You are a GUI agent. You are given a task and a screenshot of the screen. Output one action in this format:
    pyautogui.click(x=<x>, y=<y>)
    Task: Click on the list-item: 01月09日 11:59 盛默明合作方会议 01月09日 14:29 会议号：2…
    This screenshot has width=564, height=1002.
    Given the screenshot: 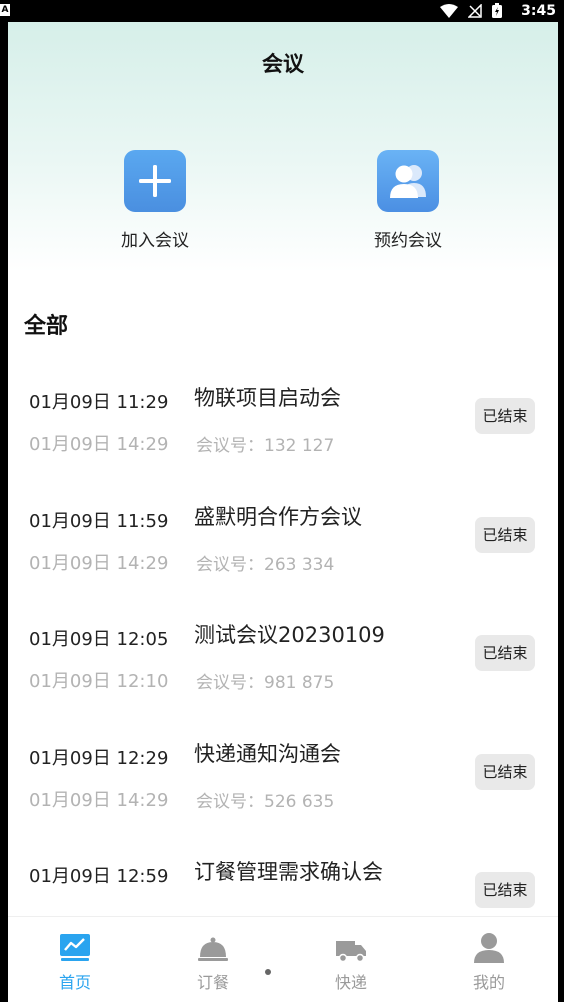 What is the action you would take?
    pyautogui.click(x=283, y=550)
    